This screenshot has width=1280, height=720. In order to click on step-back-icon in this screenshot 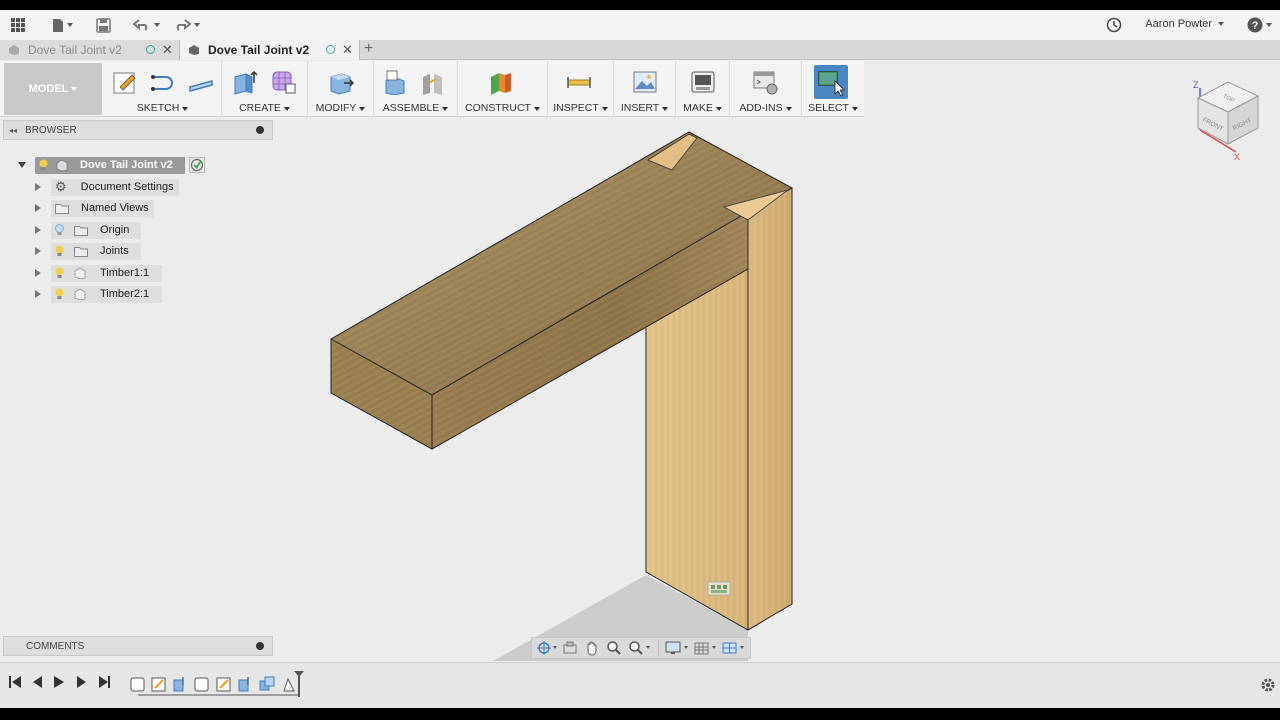, I will do `click(37, 682)`.